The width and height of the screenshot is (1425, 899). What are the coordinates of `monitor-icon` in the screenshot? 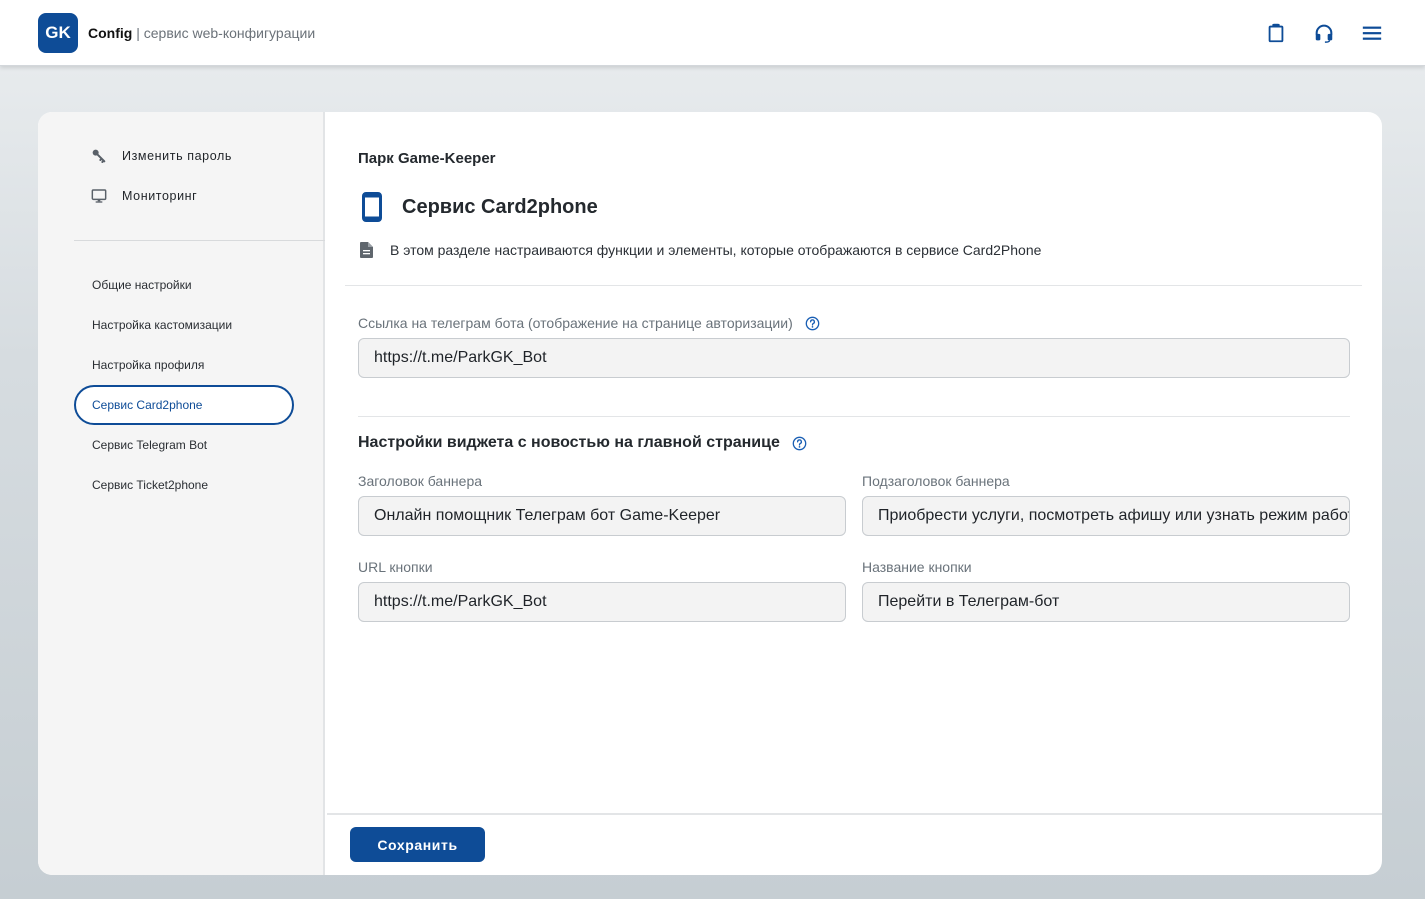 It's located at (99, 196).